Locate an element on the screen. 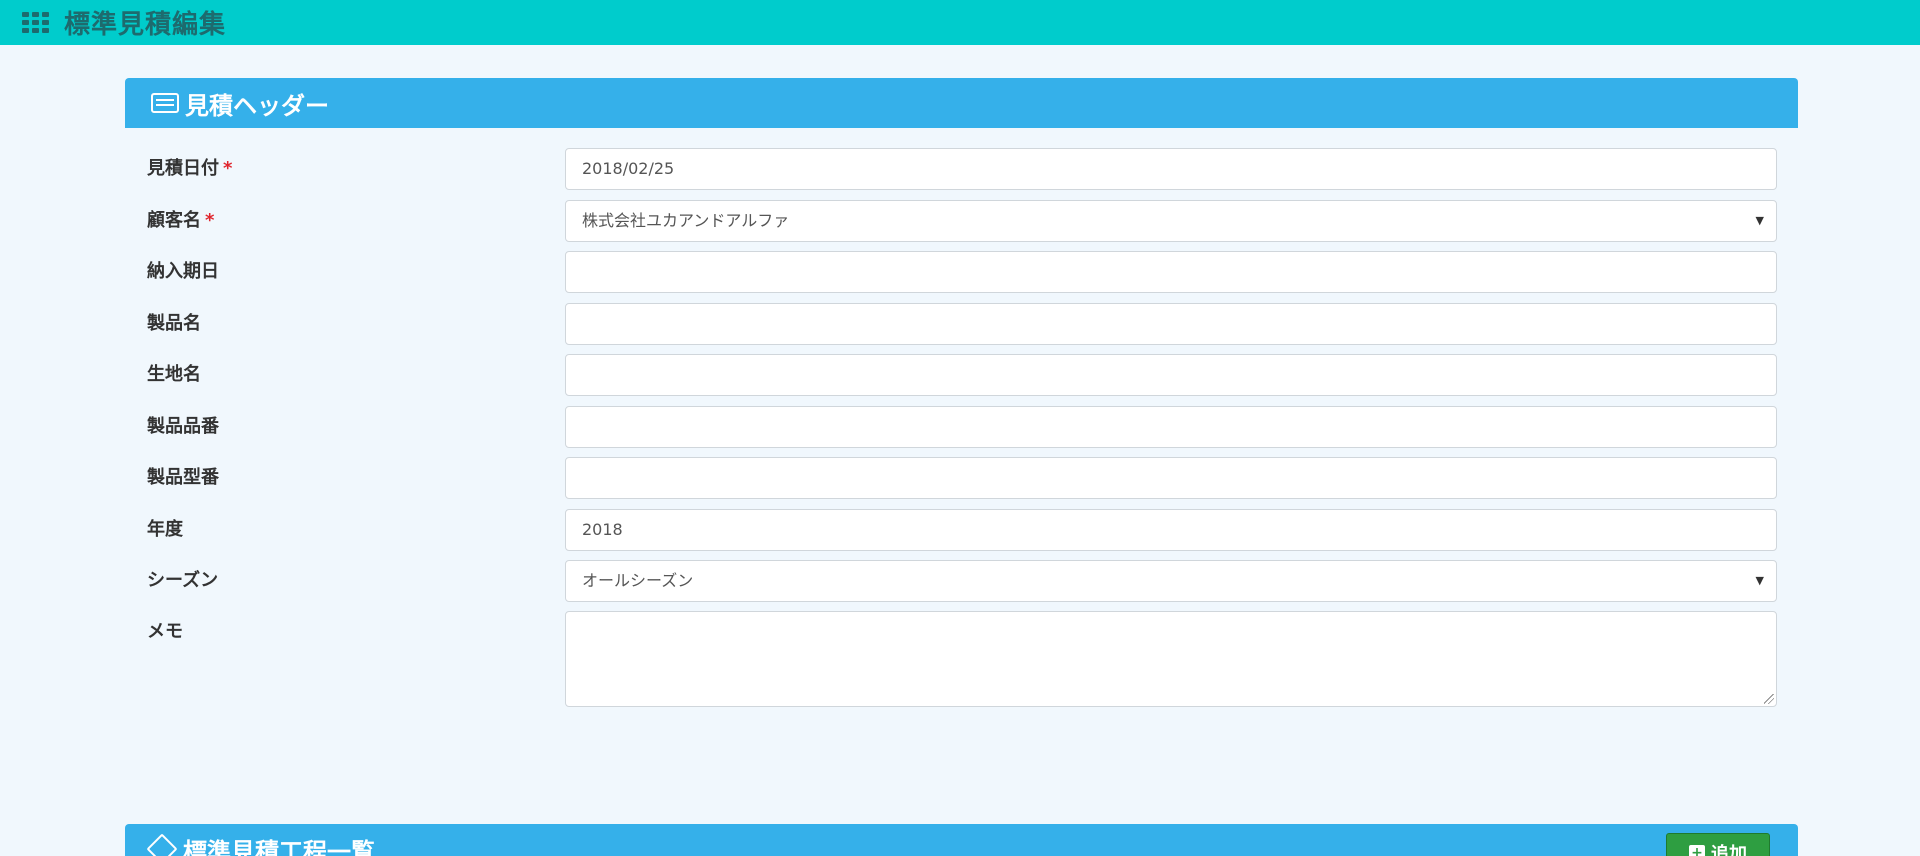  field-label: 納入期日 is located at coordinates (183, 271).